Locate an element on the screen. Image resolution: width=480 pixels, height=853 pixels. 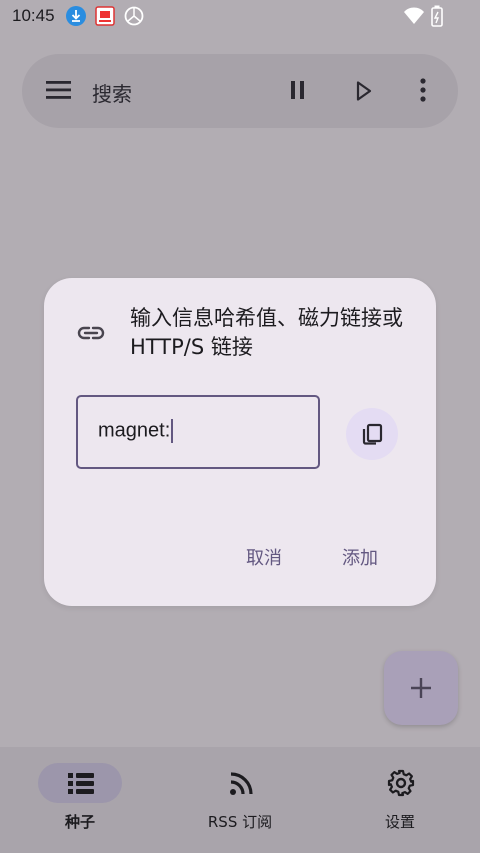
chart-notification-icon is located at coordinates (134, 16).